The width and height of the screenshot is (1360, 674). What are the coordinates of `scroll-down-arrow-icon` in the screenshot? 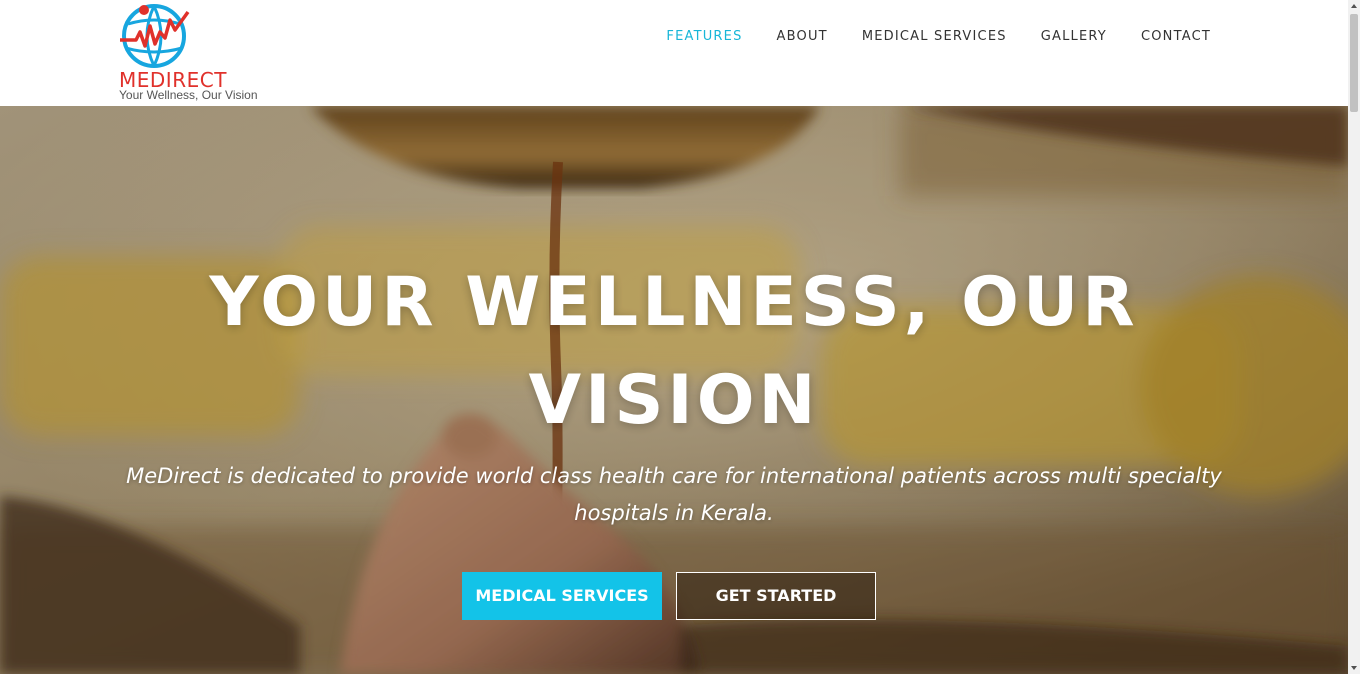 It's located at (1354, 668).